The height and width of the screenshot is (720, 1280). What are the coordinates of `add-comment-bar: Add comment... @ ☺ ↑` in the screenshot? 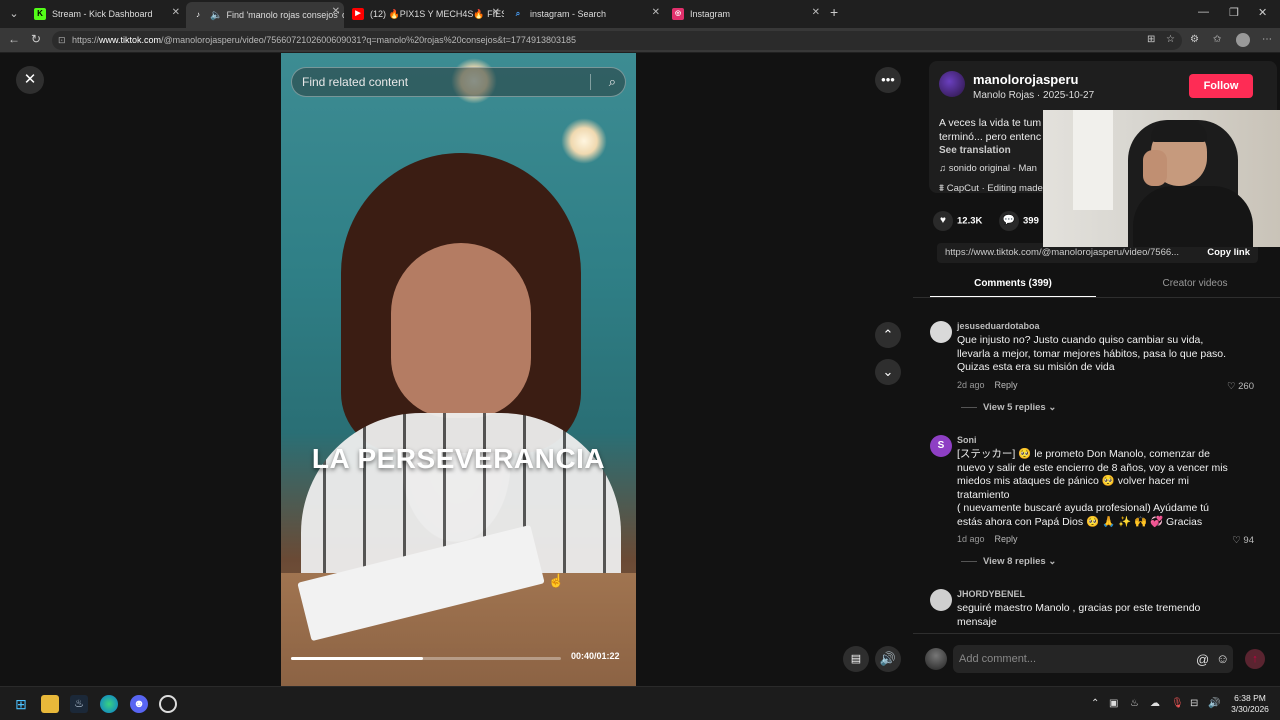 It's located at (1096, 659).